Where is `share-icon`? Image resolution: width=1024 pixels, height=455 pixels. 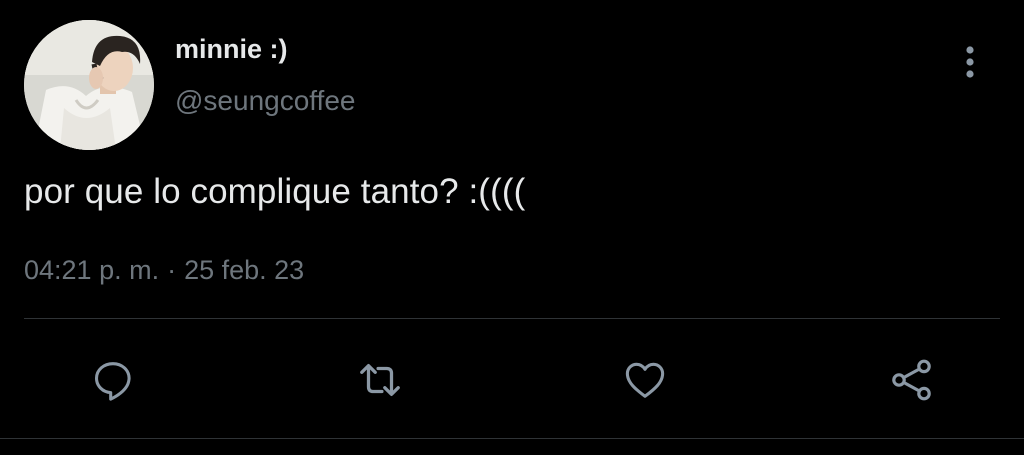
share-icon is located at coordinates (911, 380).